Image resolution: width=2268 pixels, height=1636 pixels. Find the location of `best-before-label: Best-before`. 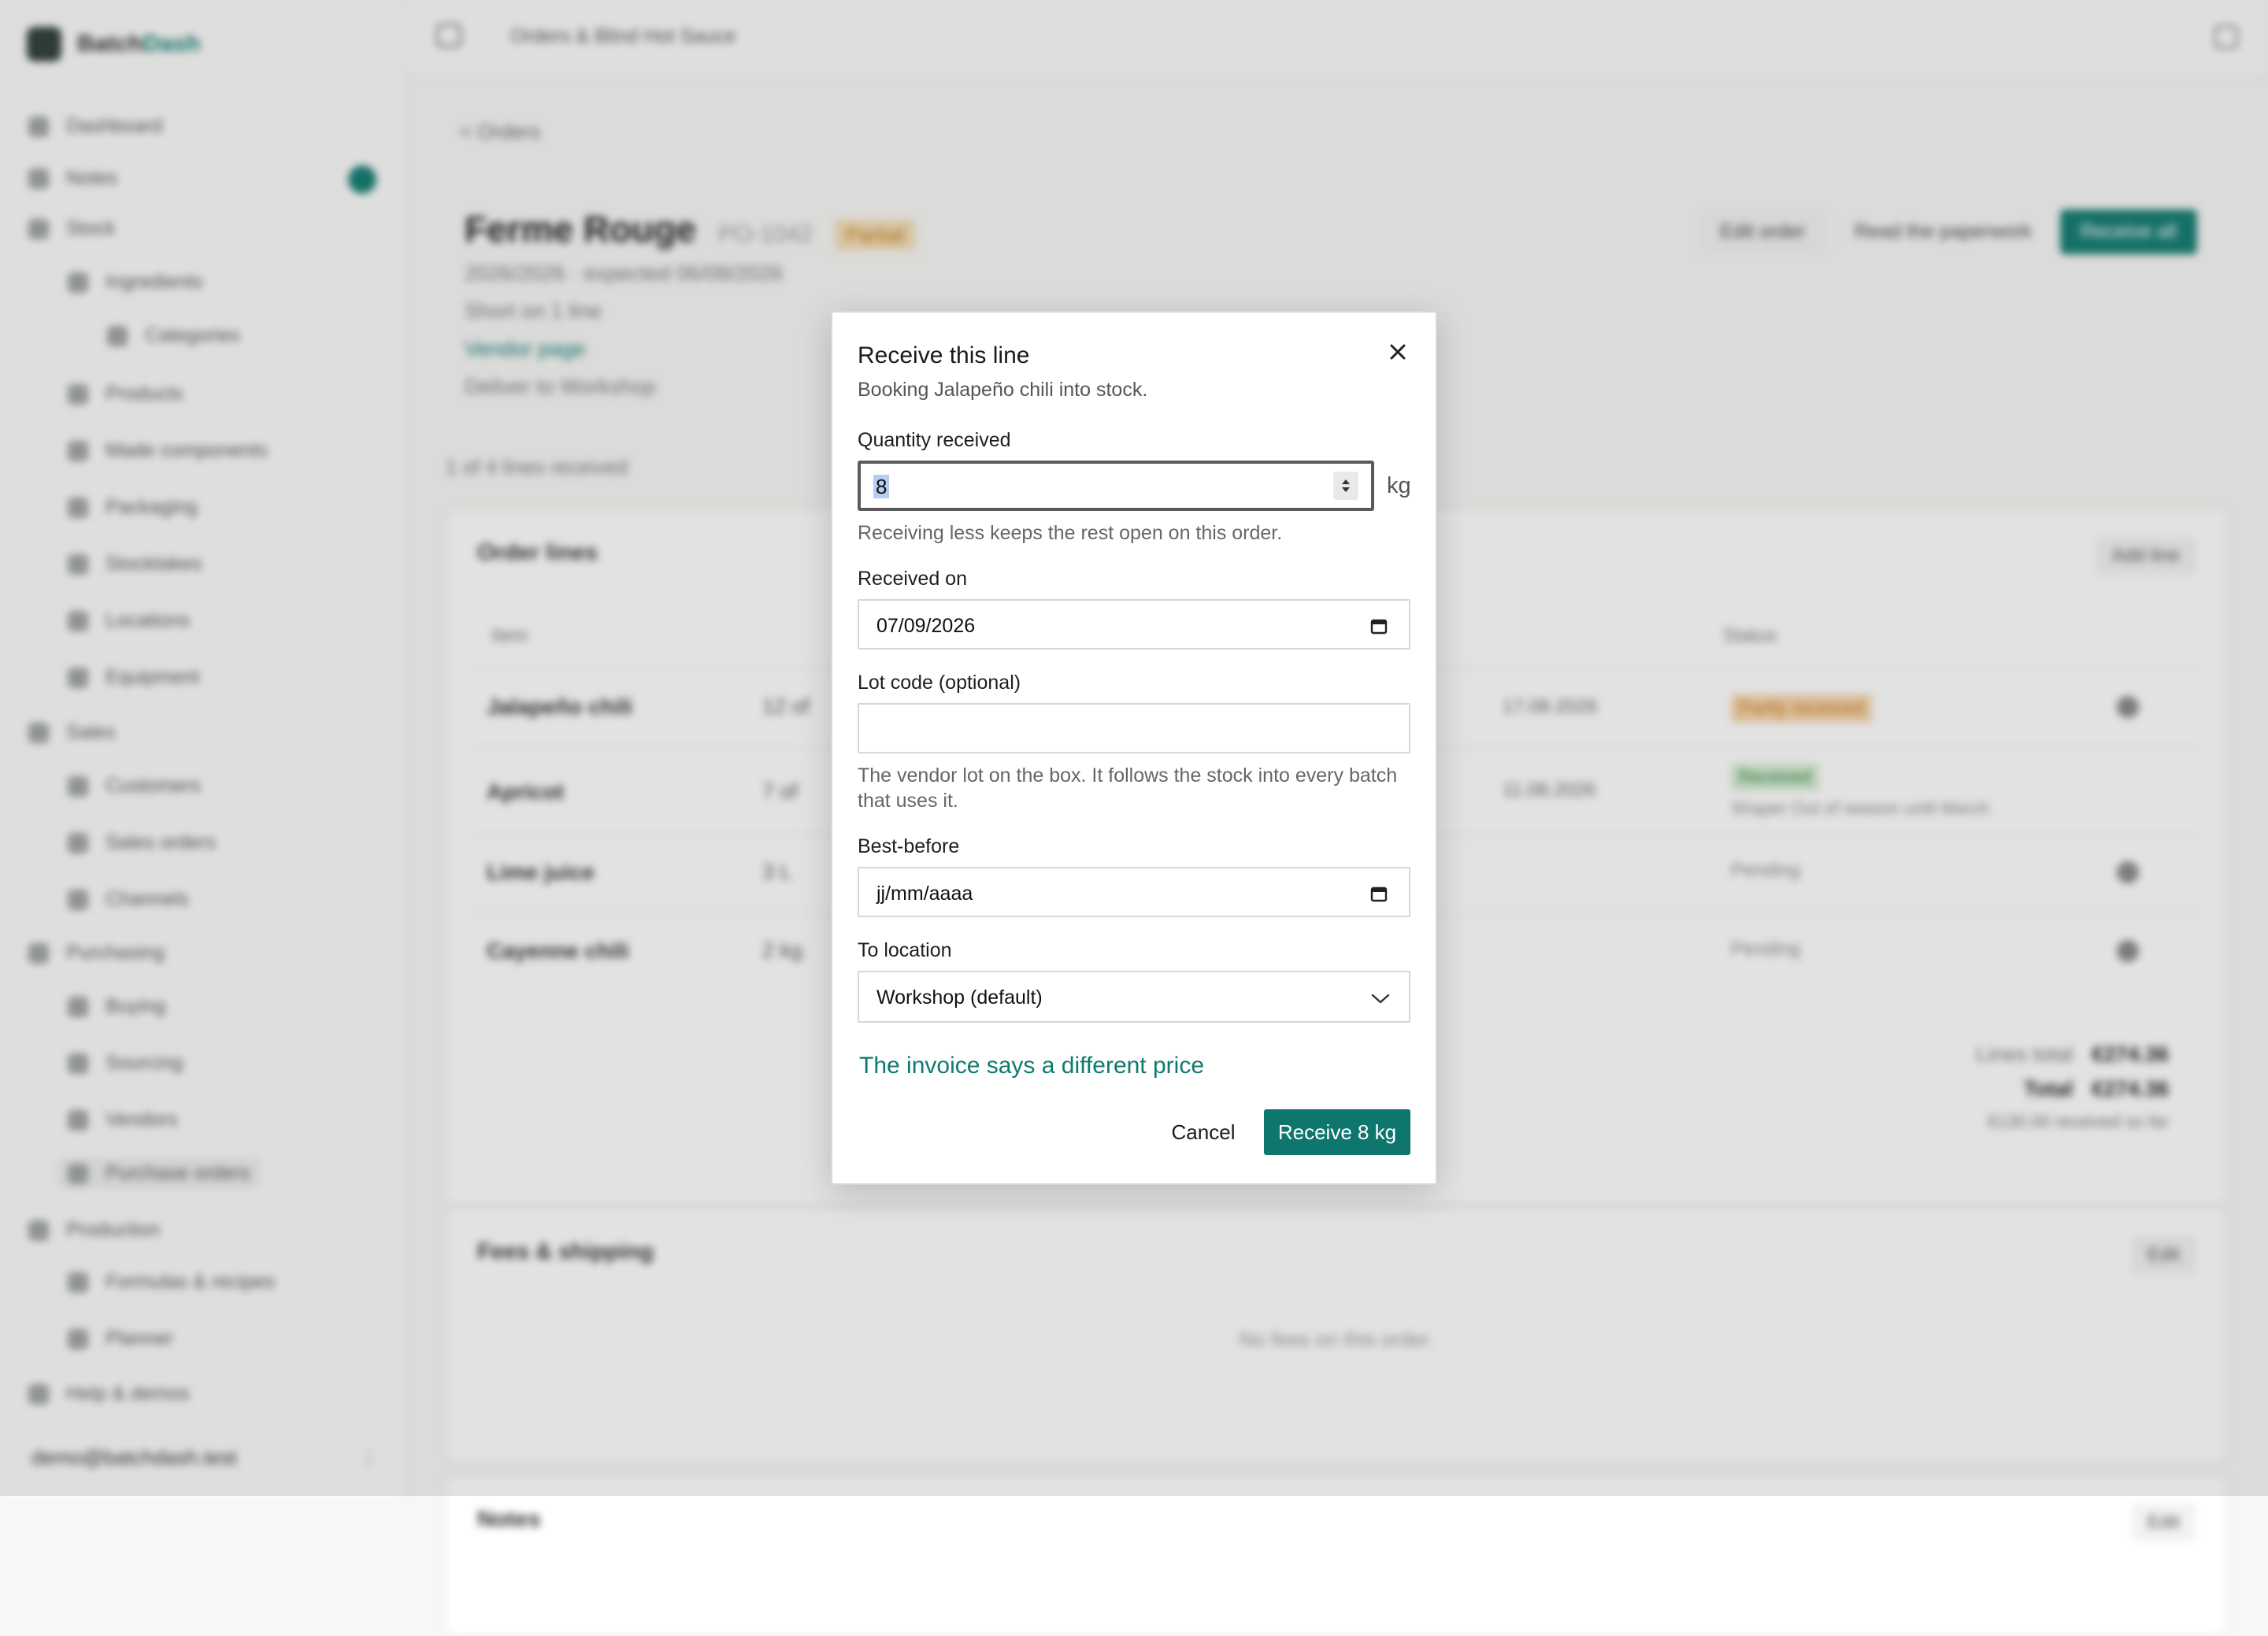

best-before-label: Best-before is located at coordinates (909, 846).